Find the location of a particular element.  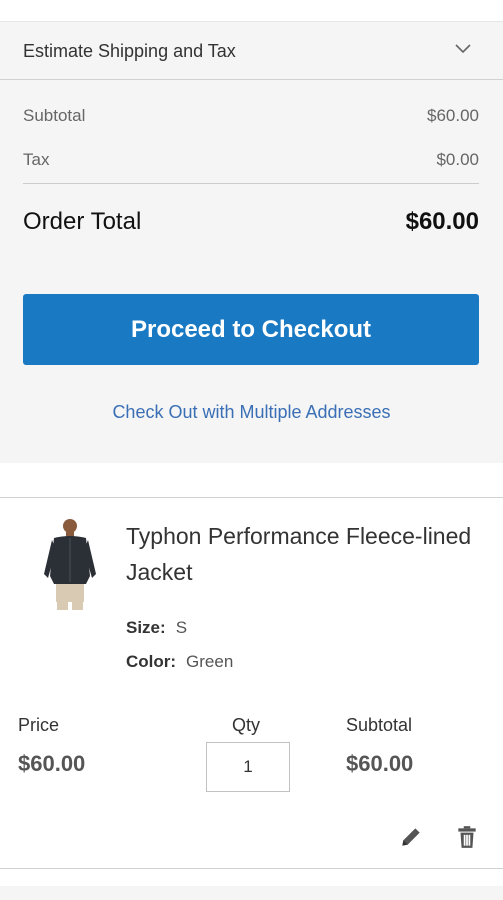

trash-icon is located at coordinates (467, 837).